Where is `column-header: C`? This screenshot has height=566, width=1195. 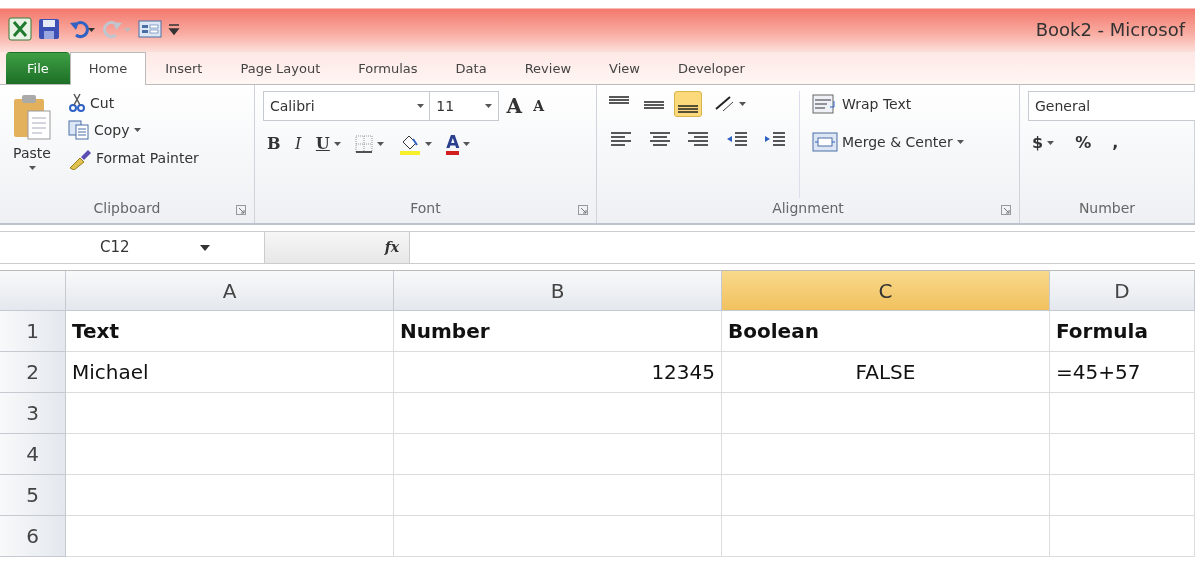 column-header: C is located at coordinates (886, 291).